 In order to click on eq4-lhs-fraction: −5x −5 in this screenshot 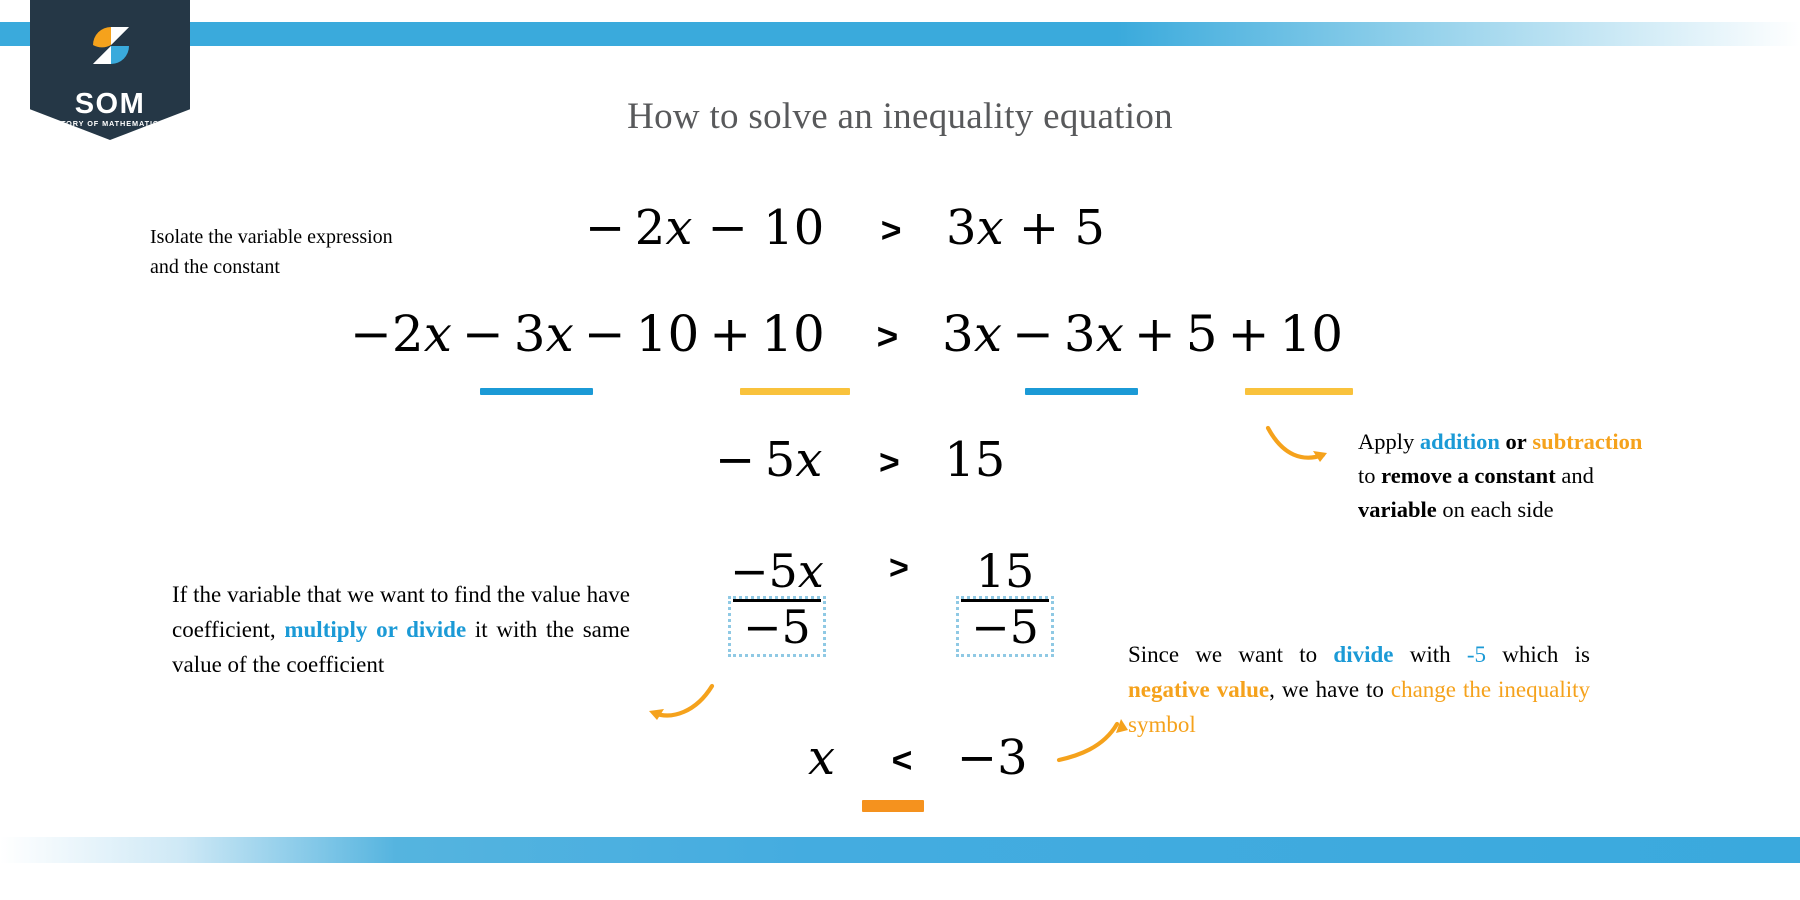, I will do `click(777, 600)`.